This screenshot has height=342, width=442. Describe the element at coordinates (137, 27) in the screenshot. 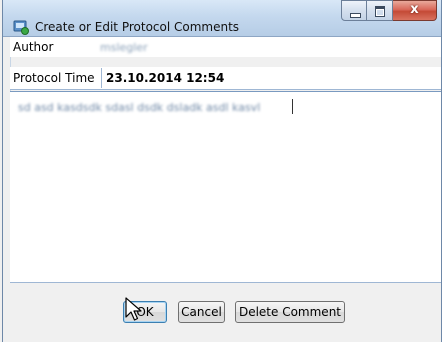

I see `window-title: Create or Edit Protocol Comments` at that location.